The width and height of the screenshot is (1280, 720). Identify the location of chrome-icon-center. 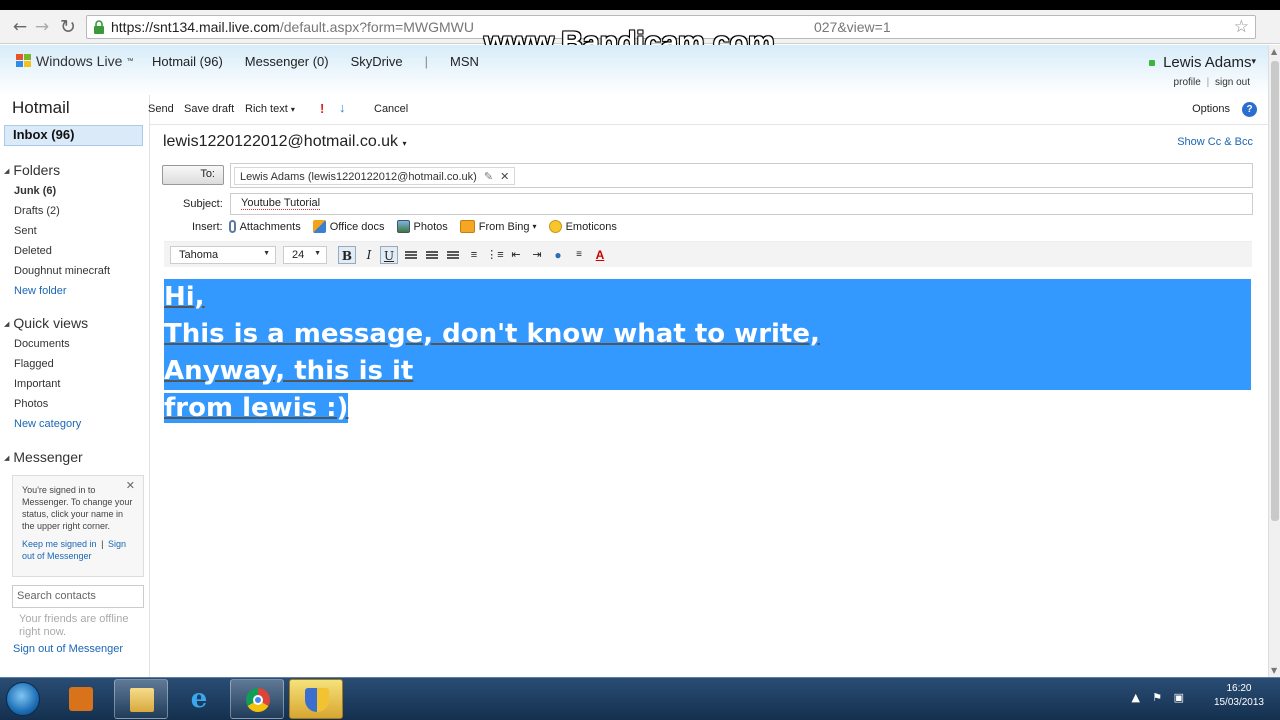
(258, 700).